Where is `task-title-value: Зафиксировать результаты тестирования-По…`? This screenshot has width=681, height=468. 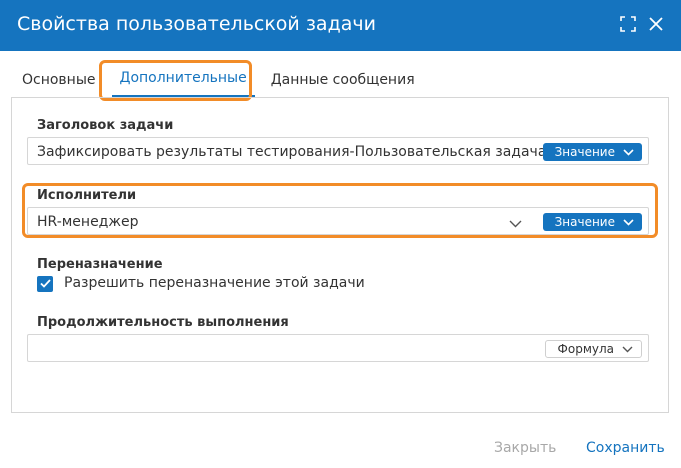
task-title-value: Зафиксировать результаты тестирования-По… is located at coordinates (292, 152).